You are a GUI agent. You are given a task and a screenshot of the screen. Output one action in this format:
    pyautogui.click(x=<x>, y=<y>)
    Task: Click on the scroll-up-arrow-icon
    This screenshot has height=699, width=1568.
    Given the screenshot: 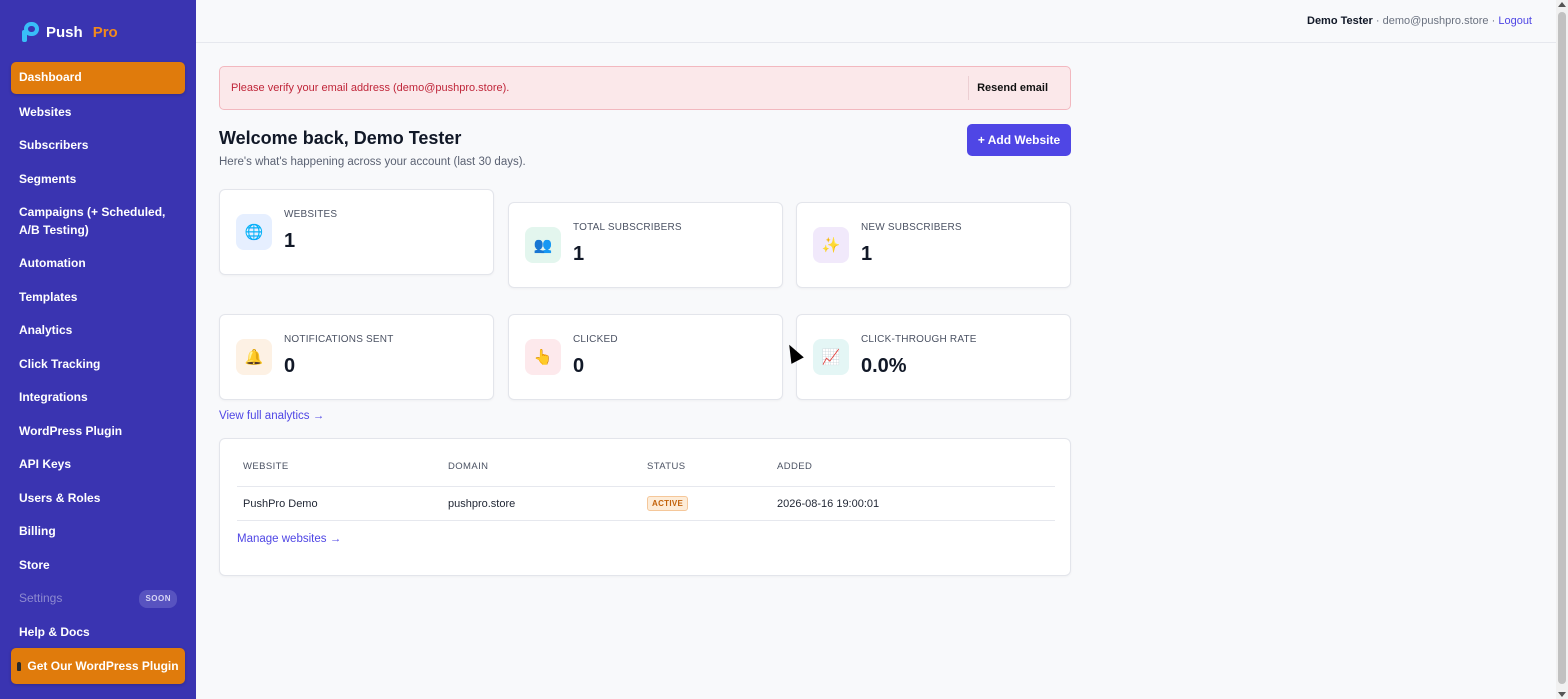 What is the action you would take?
    pyautogui.click(x=1562, y=4)
    